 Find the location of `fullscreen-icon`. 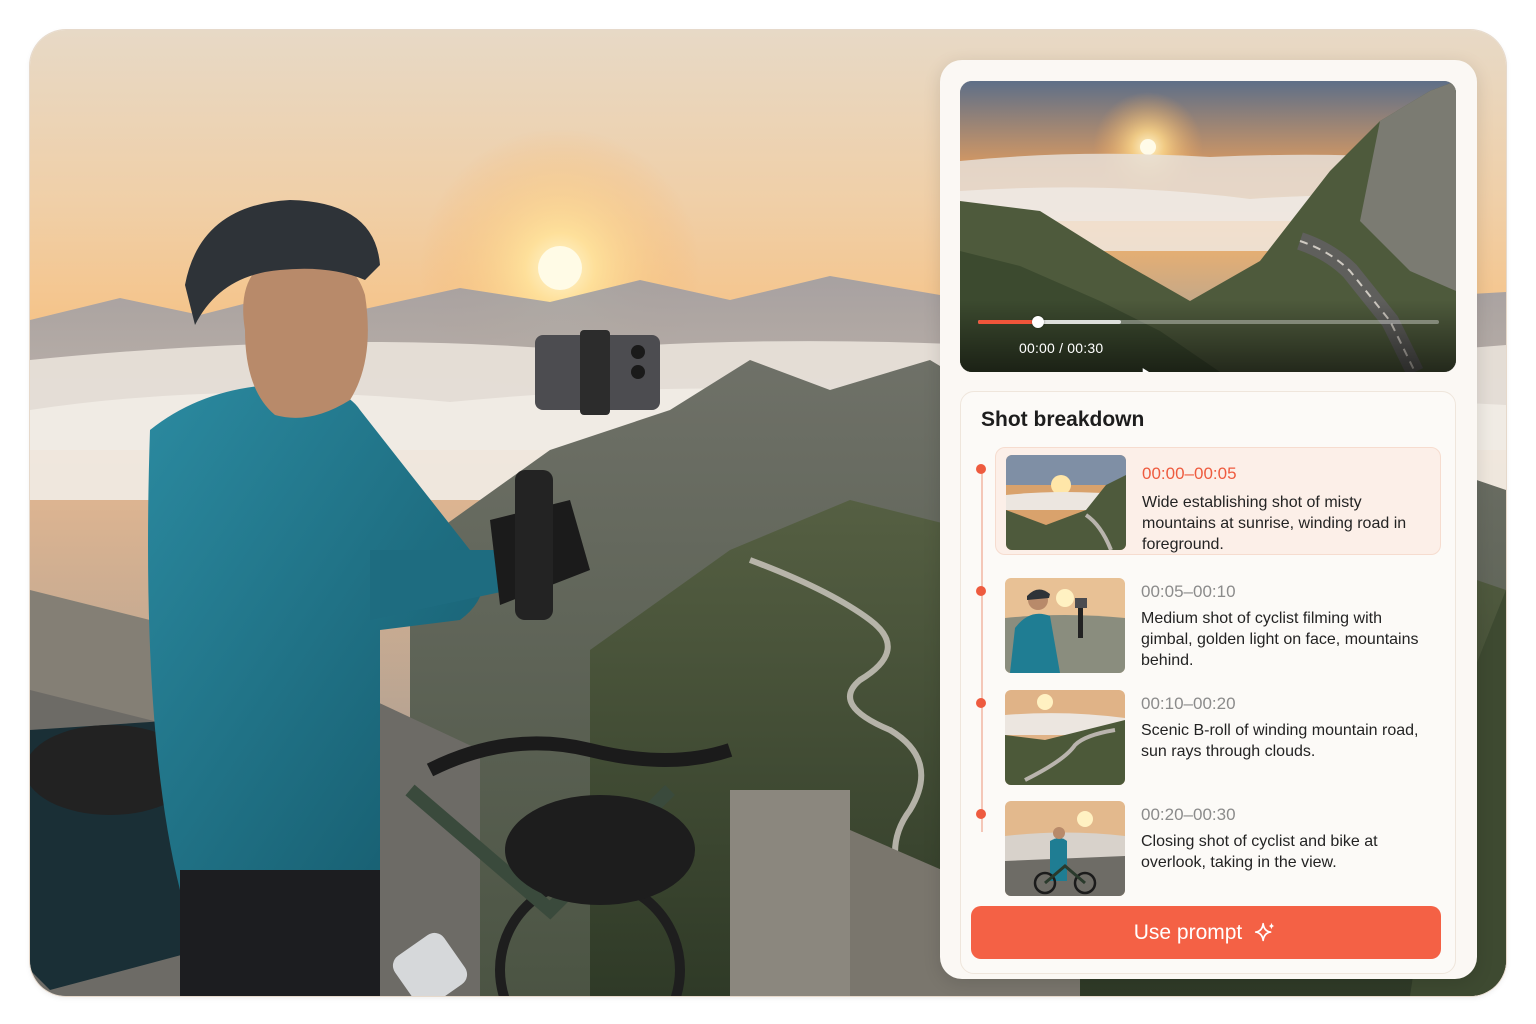

fullscreen-icon is located at coordinates (1436, 355).